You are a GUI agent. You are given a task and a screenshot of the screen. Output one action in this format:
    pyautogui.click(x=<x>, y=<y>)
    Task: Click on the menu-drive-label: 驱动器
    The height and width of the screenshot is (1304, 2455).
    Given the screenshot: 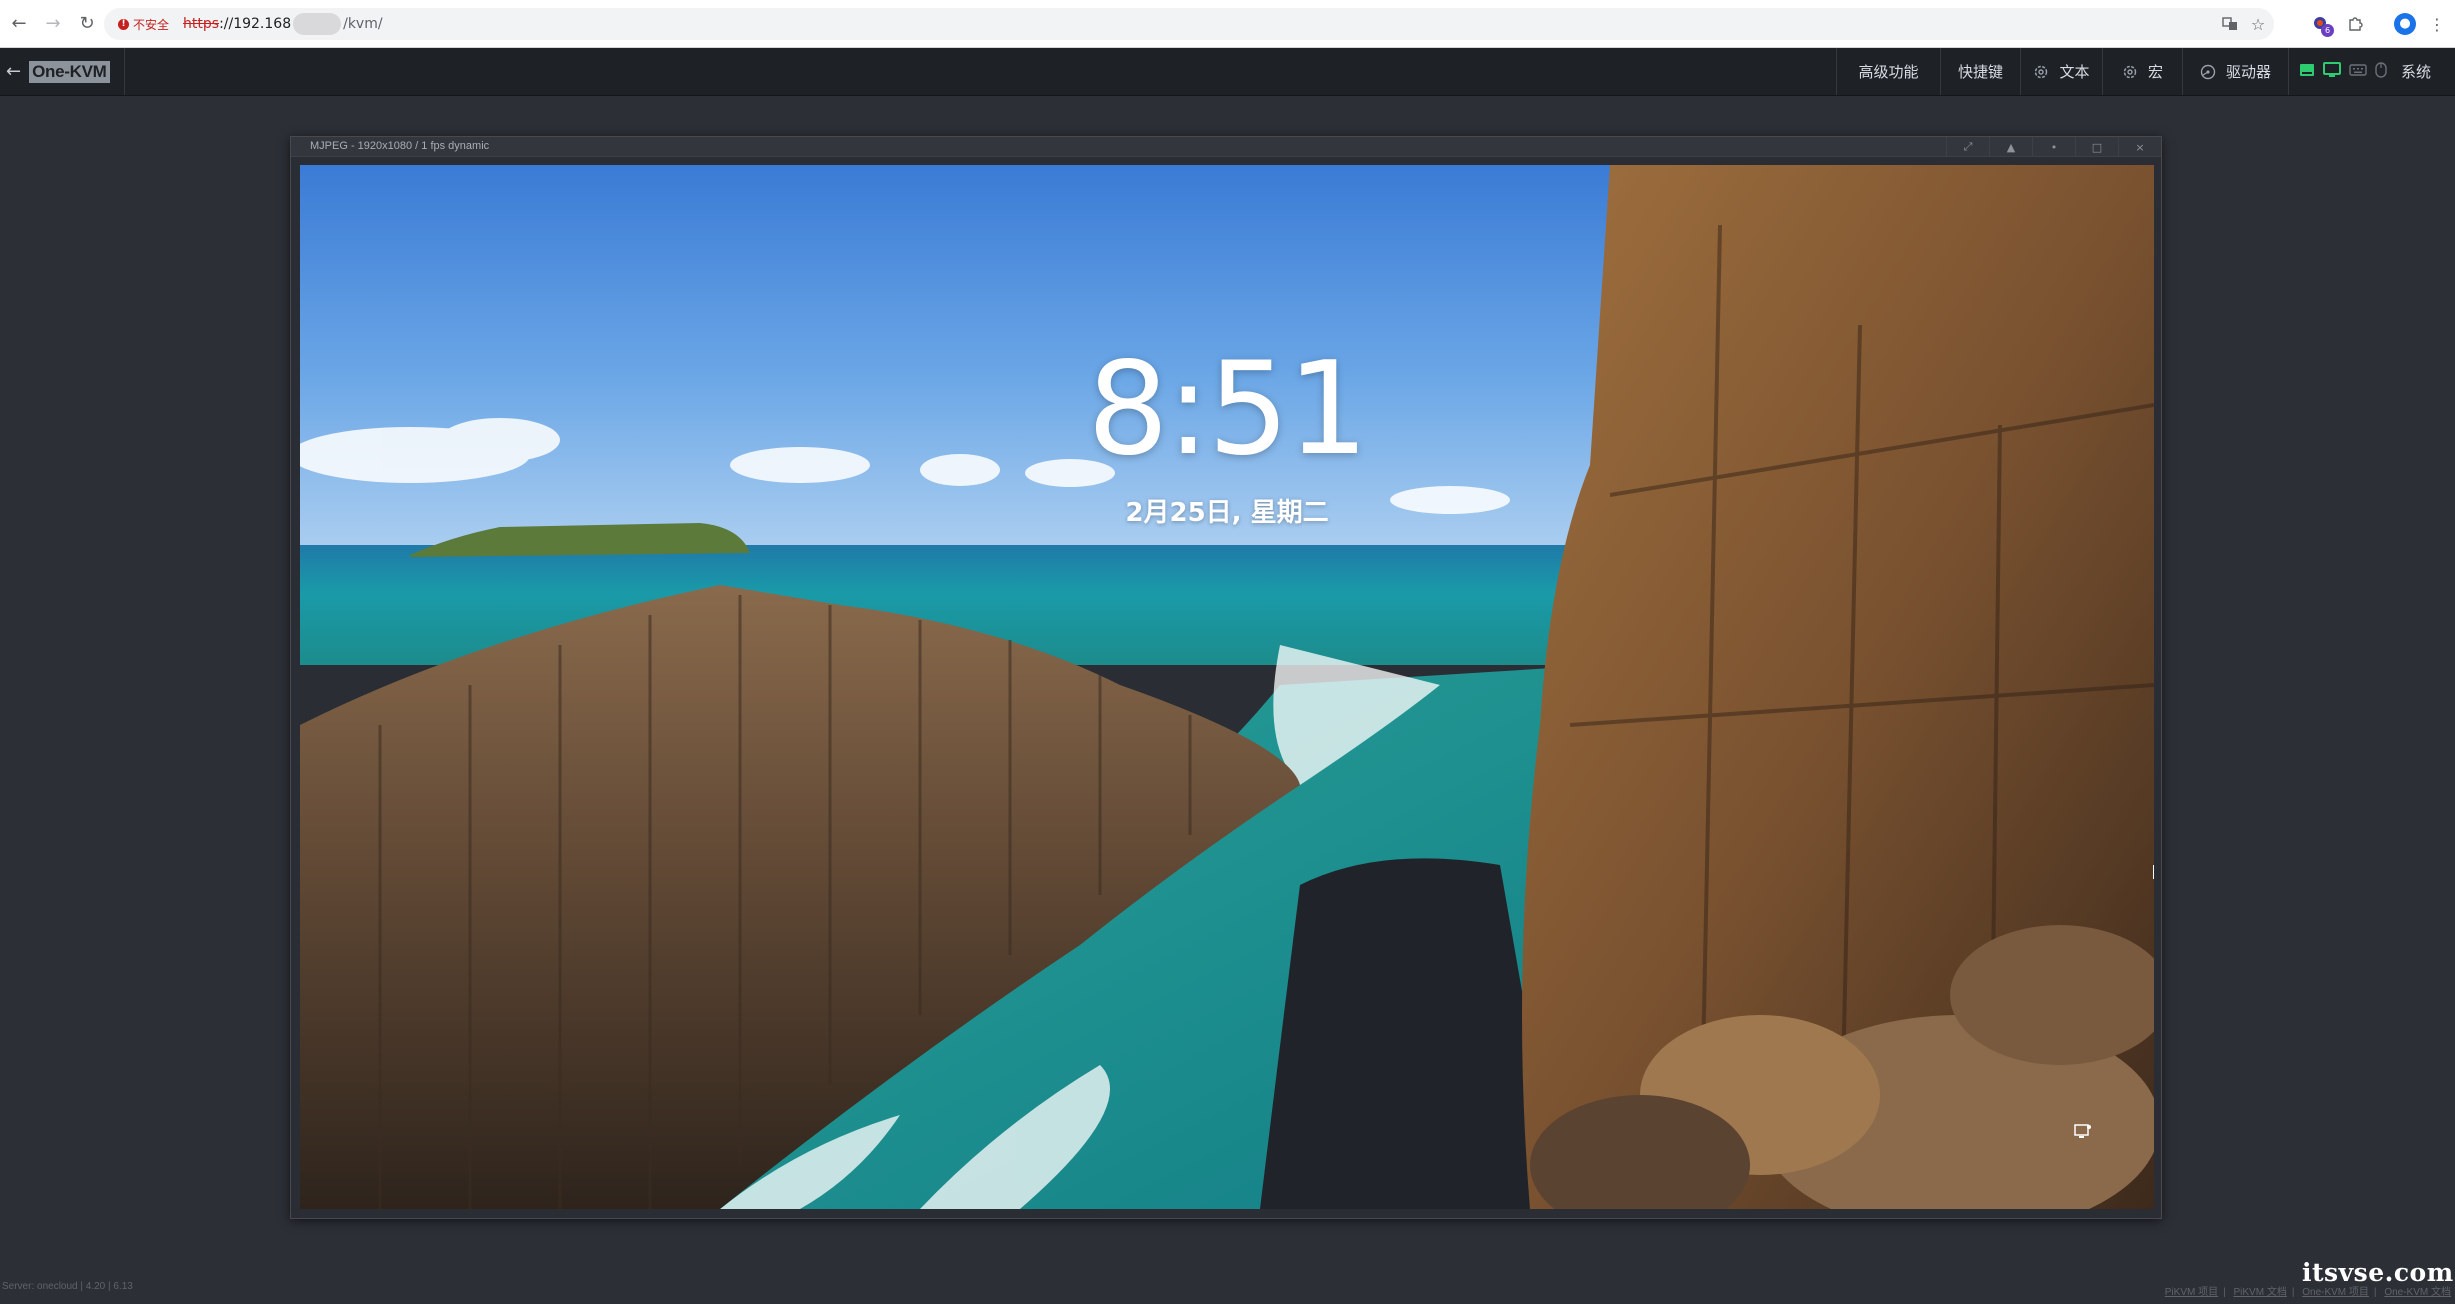 What is the action you would take?
    pyautogui.click(x=2248, y=72)
    